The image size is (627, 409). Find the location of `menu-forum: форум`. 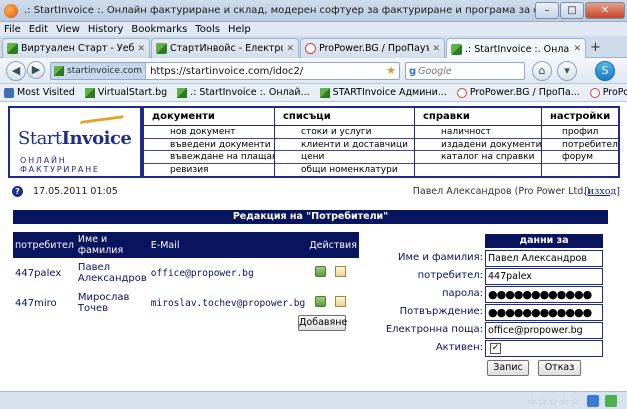

menu-forum: форум is located at coordinates (580, 157).